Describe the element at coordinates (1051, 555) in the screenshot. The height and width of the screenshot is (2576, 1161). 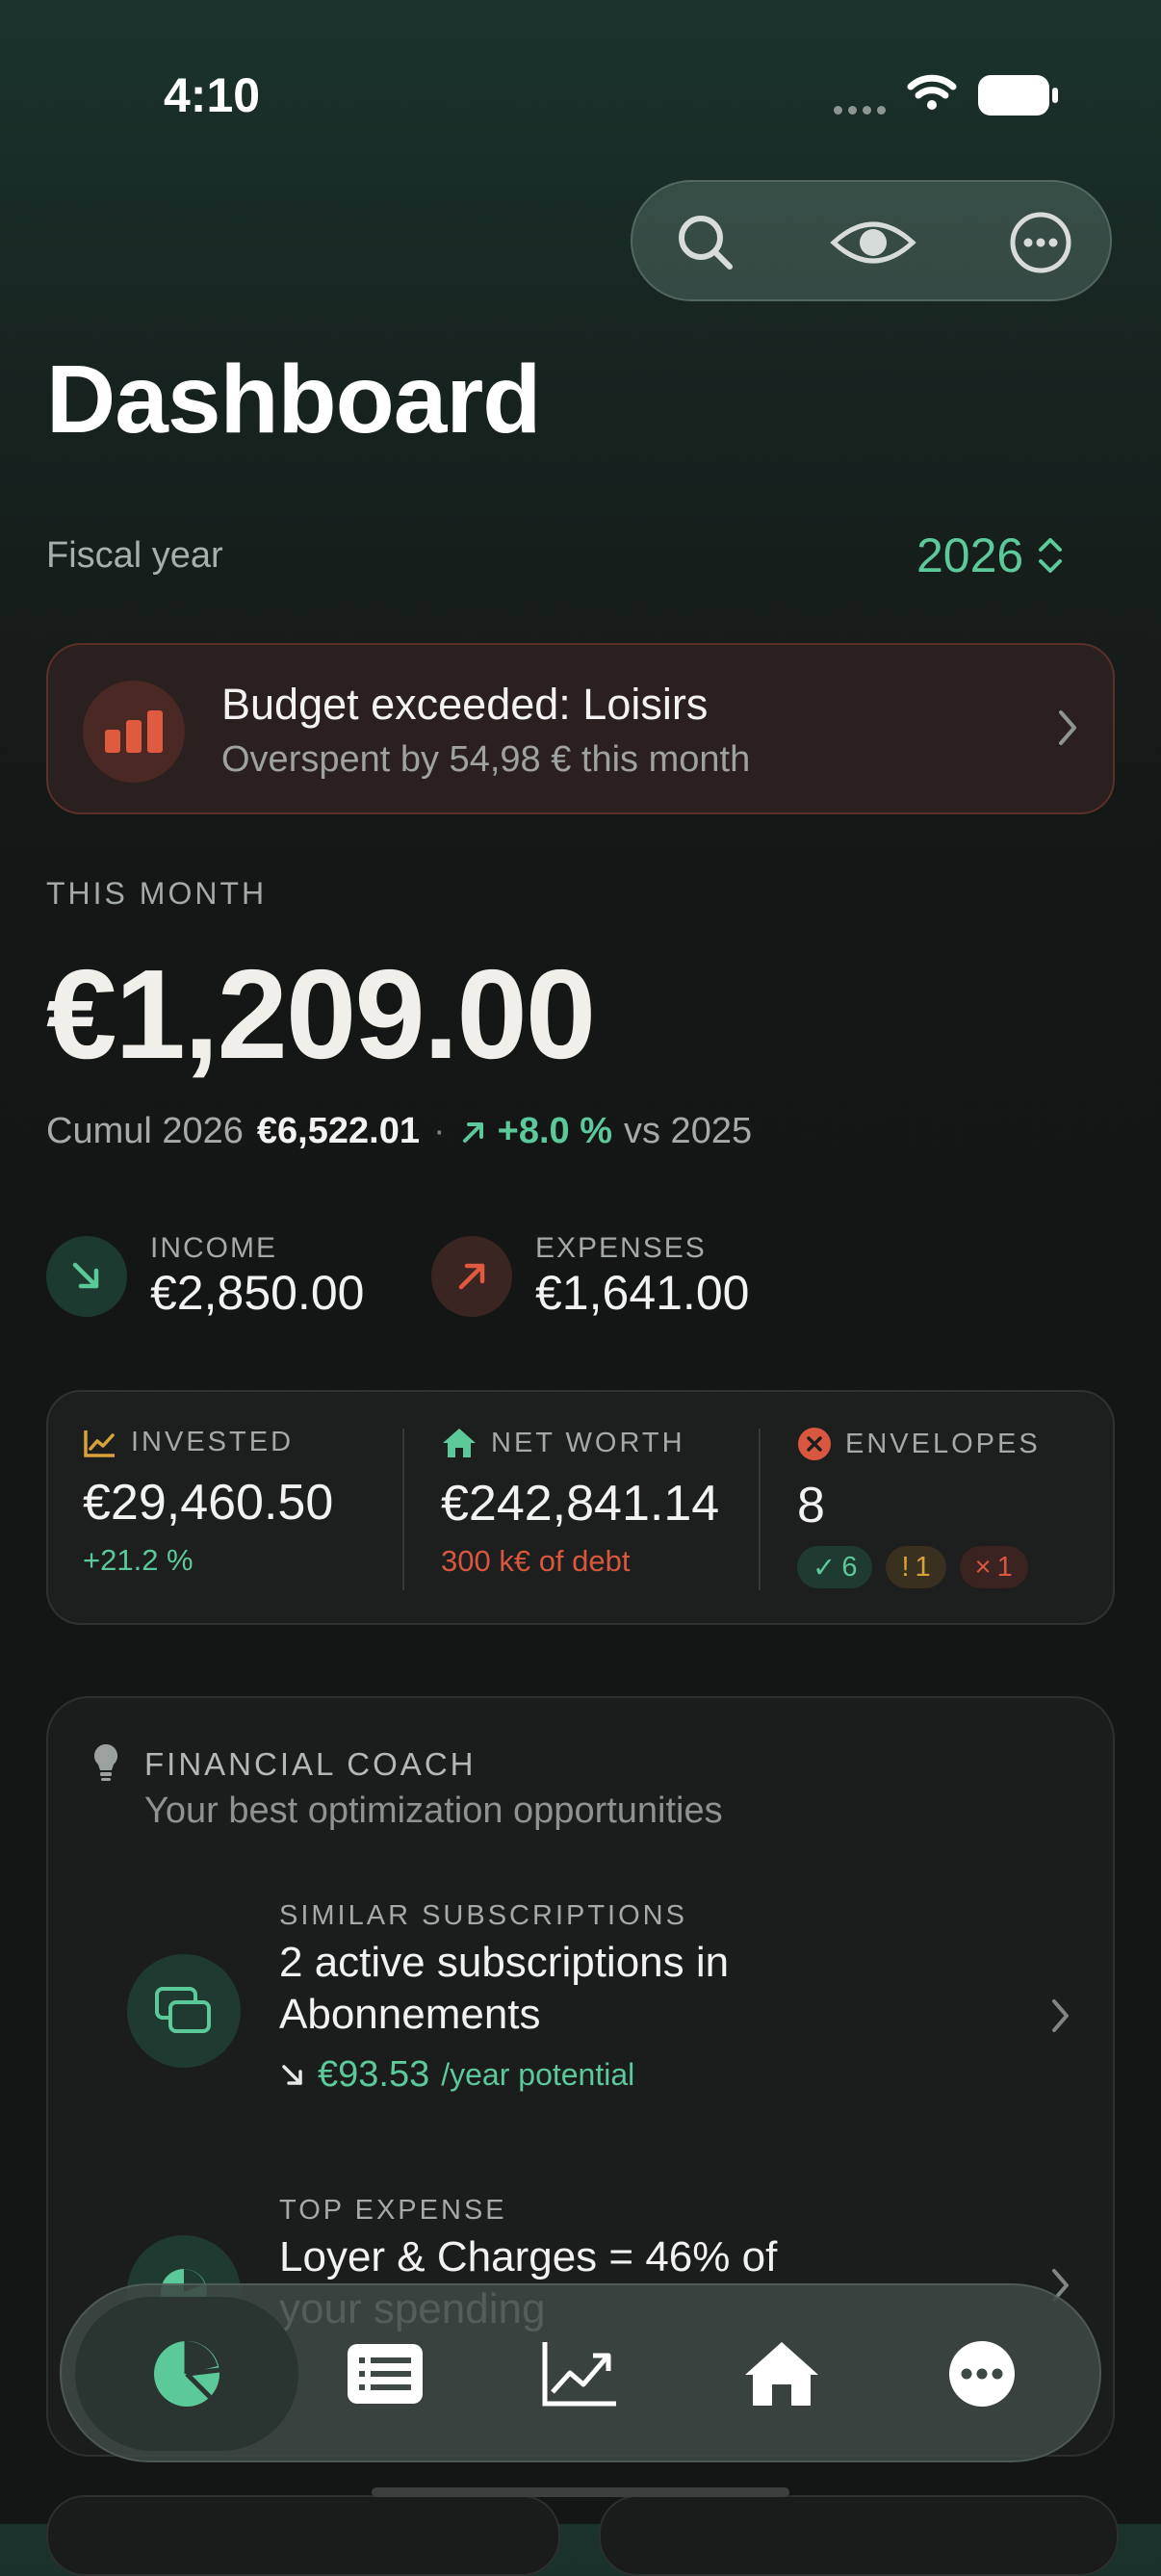
I see `chevron-up-down-icon` at that location.